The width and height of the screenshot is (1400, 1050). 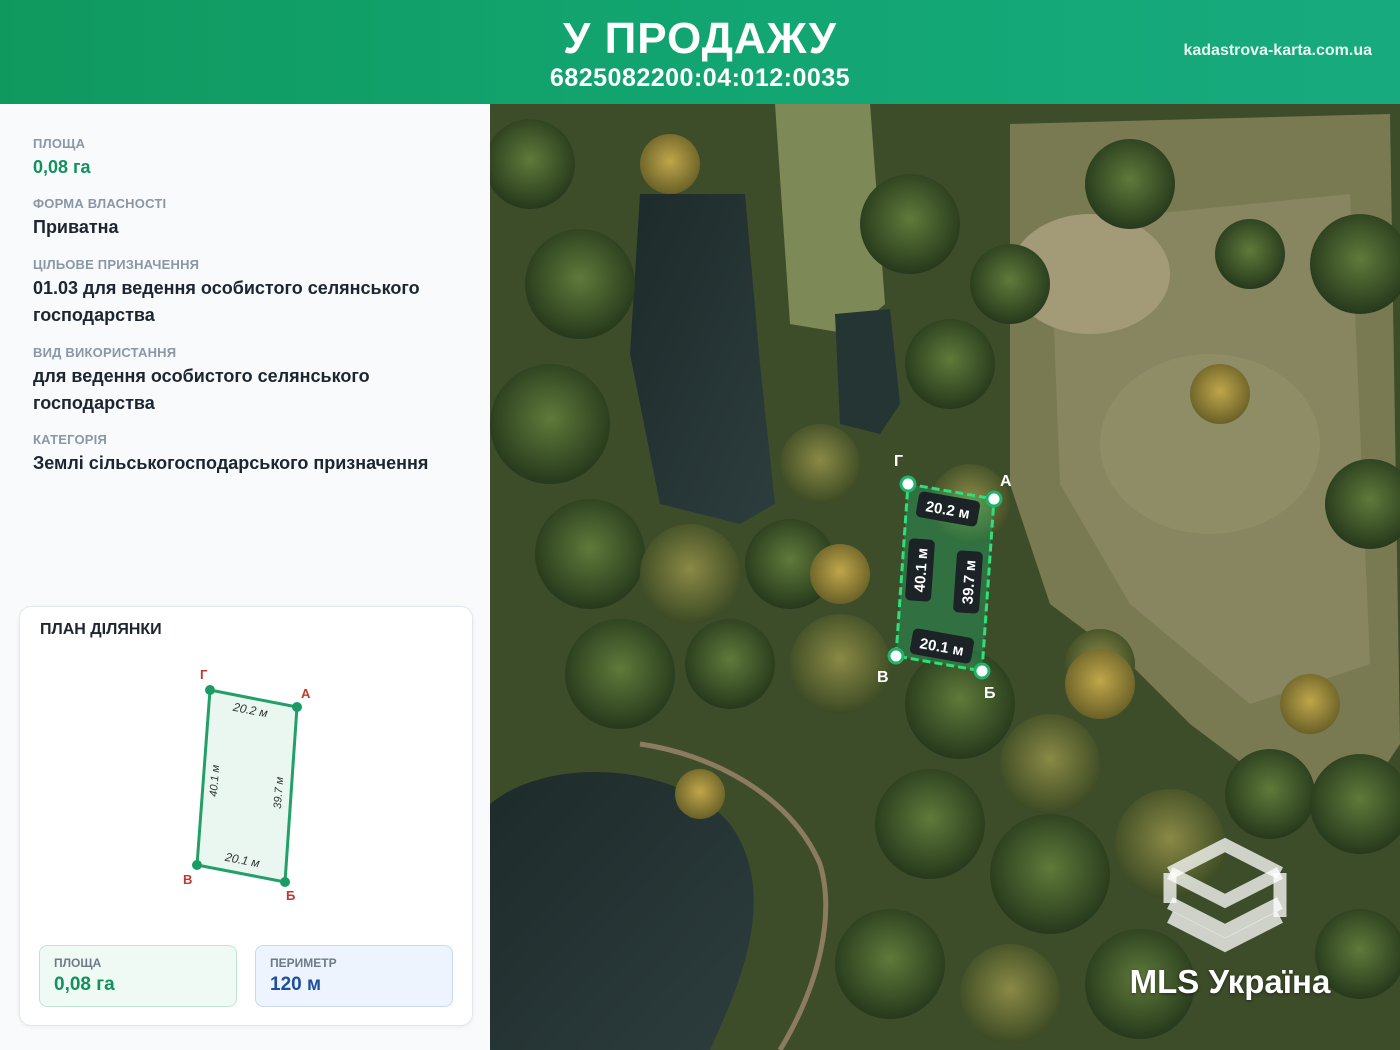 What do you see at coordinates (285, 882) in the screenshot?
I see `plan-vertex-b-marker` at bounding box center [285, 882].